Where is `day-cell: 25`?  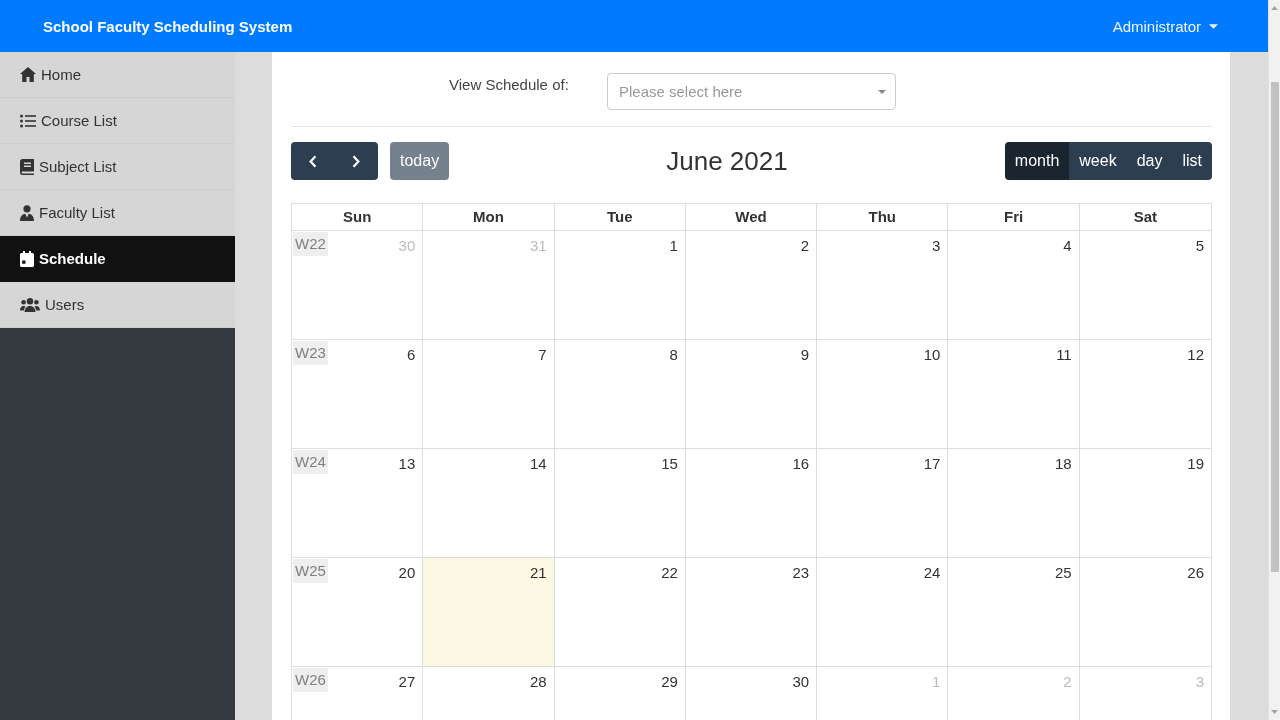
day-cell: 25 is located at coordinates (1014, 612).